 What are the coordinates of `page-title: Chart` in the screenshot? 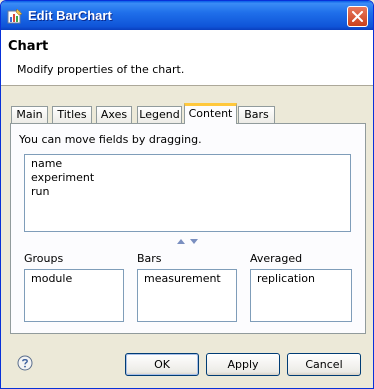 It's located at (28, 46).